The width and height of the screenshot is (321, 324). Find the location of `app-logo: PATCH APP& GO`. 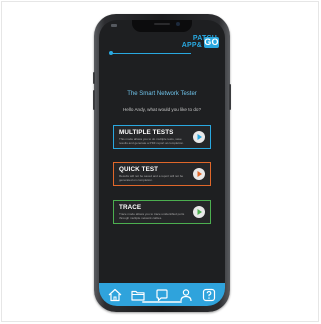

app-logo: PATCH APP& GO is located at coordinates (200, 42).